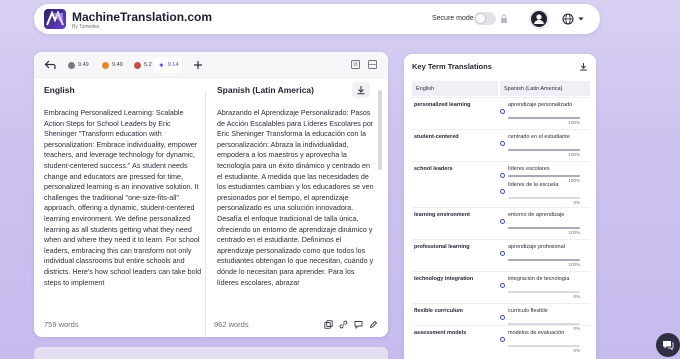 Image resolution: width=680 pixels, height=359 pixels. What do you see at coordinates (211, 65) in the screenshot?
I see `engine-tab-bar: 9.49 9.49 5.2 ✦ 9.14` at bounding box center [211, 65].